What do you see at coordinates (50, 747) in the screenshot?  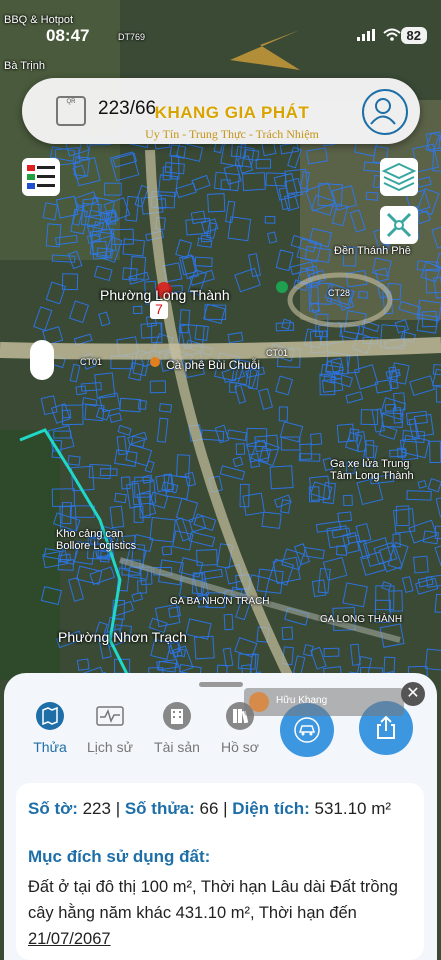 I see `tab-thua-label: Thửa` at bounding box center [50, 747].